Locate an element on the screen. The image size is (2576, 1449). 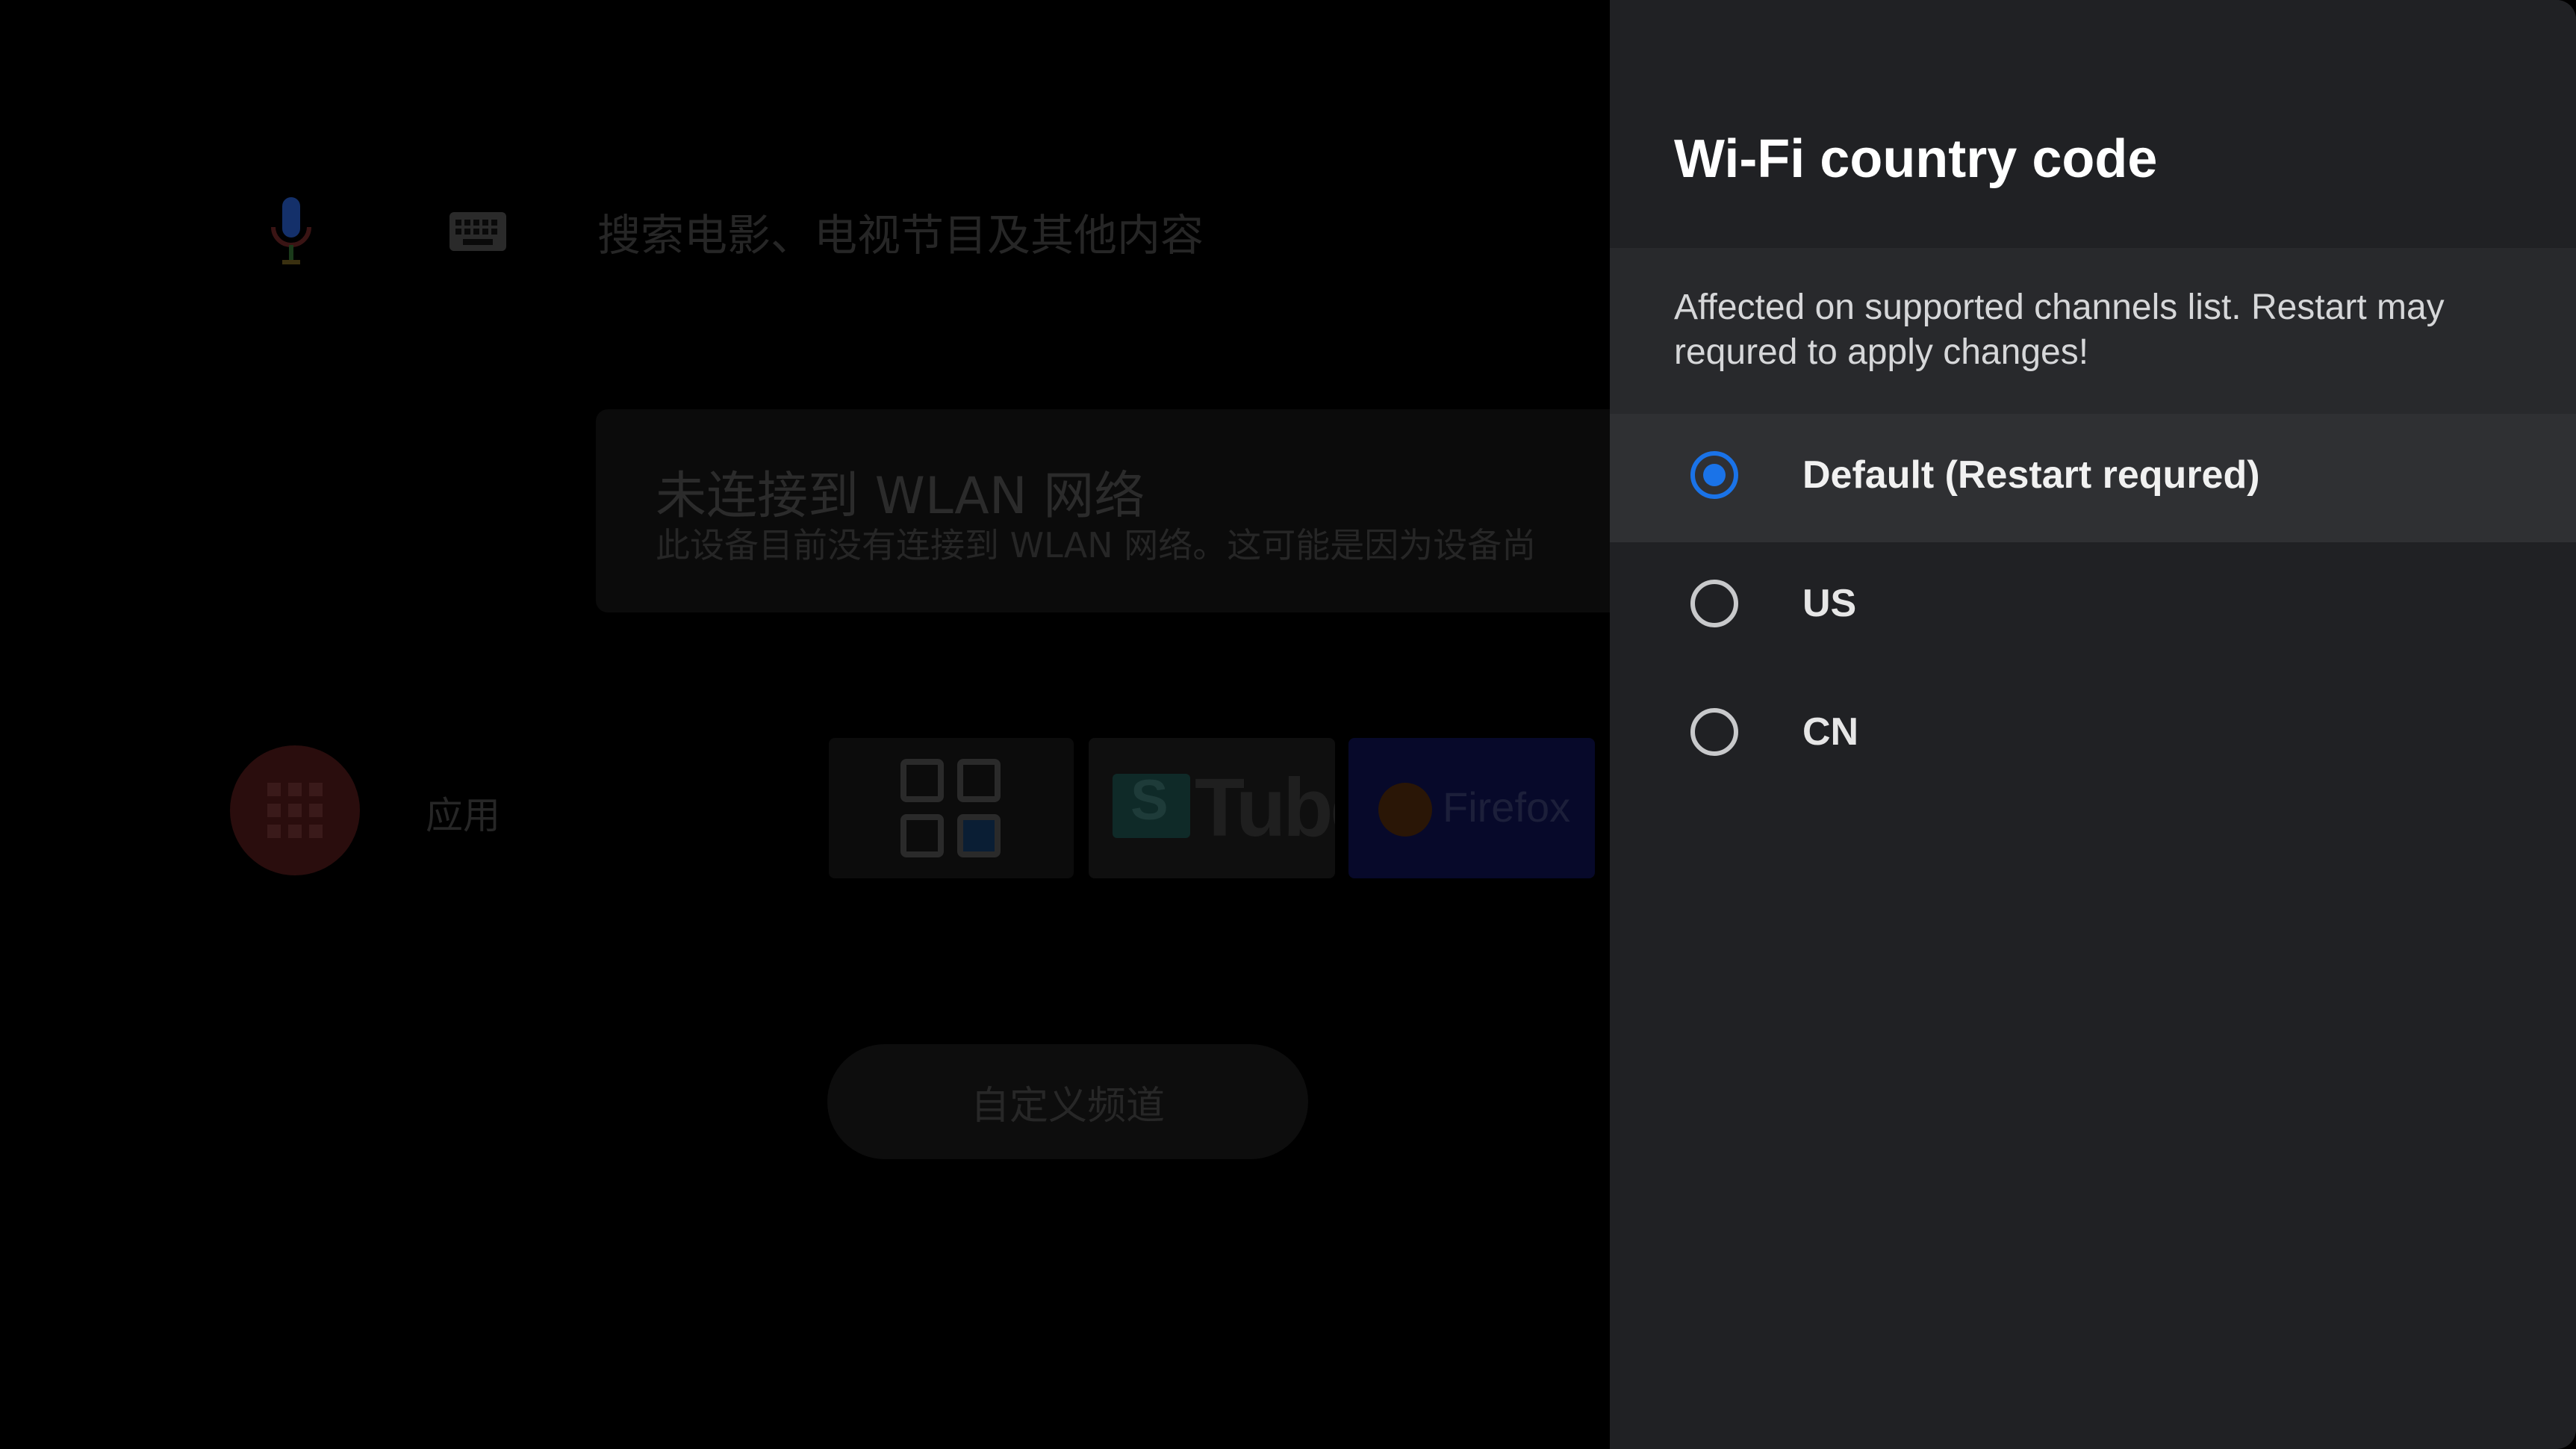
customize-channels-button: 自定义频道 is located at coordinates (1067, 1102).